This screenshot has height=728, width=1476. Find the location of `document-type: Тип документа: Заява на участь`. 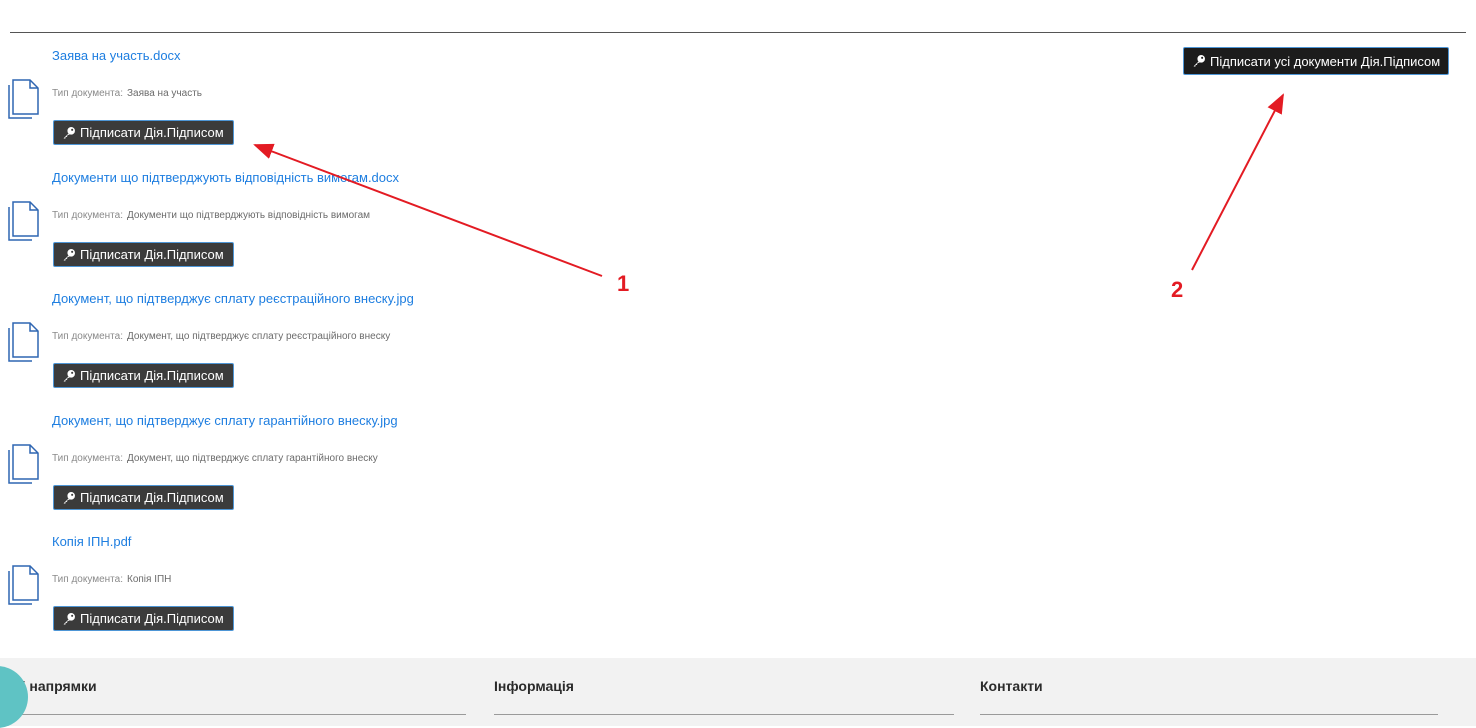

document-type: Тип документа: Заява на участь is located at coordinates (127, 93).